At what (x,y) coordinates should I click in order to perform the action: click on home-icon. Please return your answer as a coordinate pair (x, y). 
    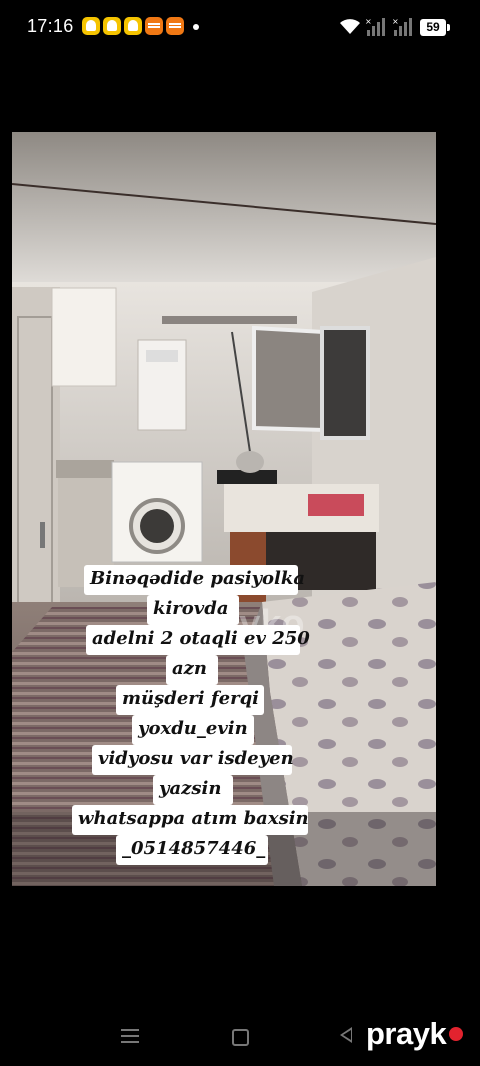
    Looking at the image, I should click on (240, 1037).